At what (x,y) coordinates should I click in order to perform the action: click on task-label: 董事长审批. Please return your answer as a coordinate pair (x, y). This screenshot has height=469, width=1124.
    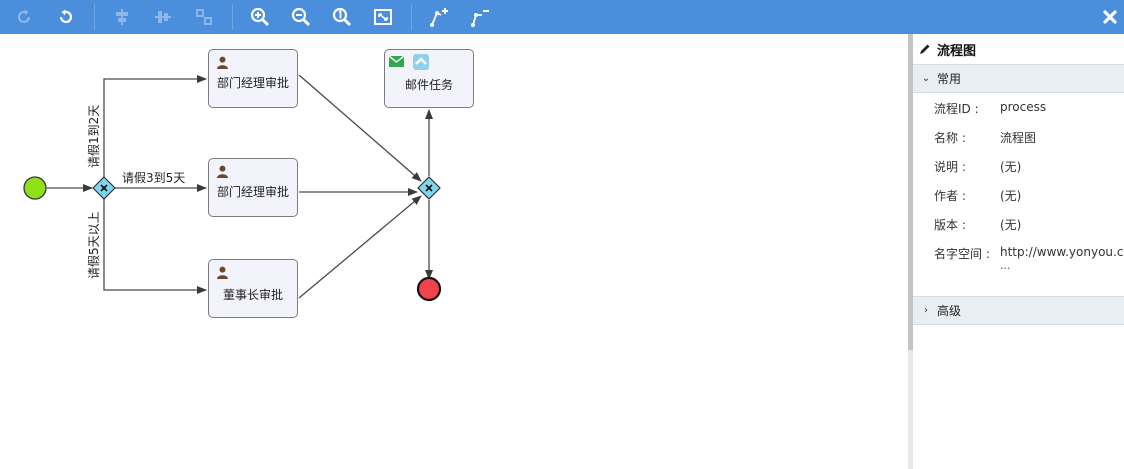
    Looking at the image, I should click on (252, 295).